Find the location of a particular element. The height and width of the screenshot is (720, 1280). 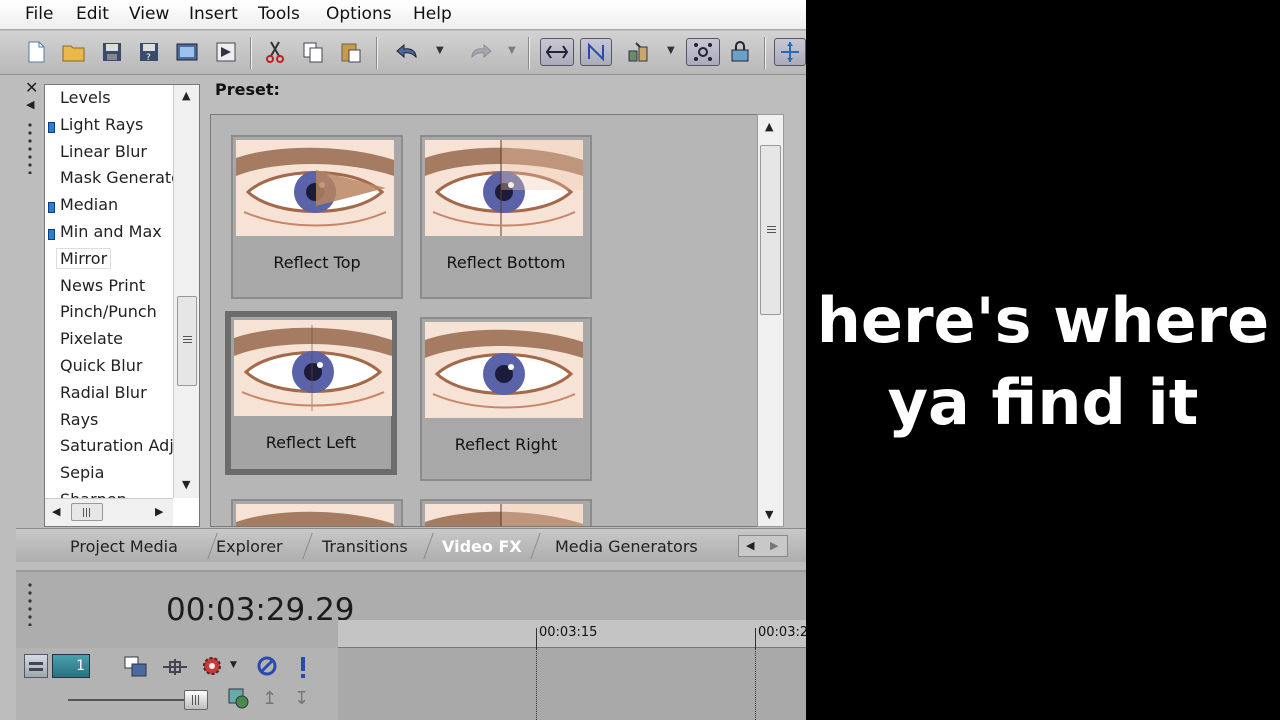

fx-list-item: Radial Blur is located at coordinates (103, 392).